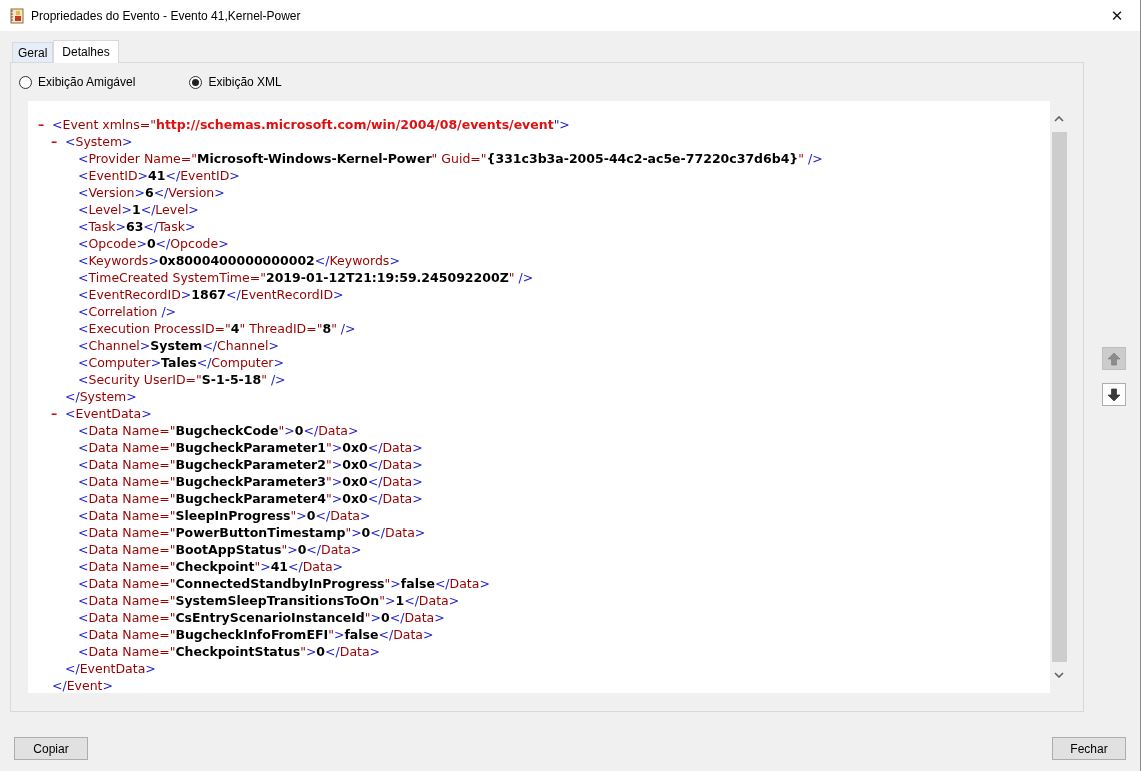 This screenshot has width=1141, height=771. What do you see at coordinates (224, 515) in the screenshot?
I see `xml-line: <Data Name="SleepInProgress">0</Data>` at bounding box center [224, 515].